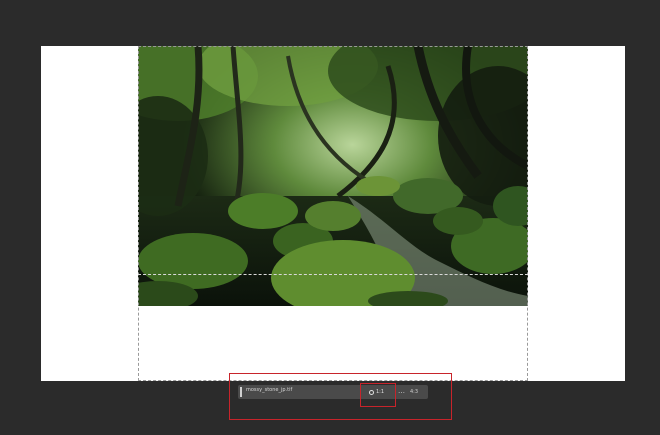  I want to click on highlight-box-ratio, so click(378, 395).